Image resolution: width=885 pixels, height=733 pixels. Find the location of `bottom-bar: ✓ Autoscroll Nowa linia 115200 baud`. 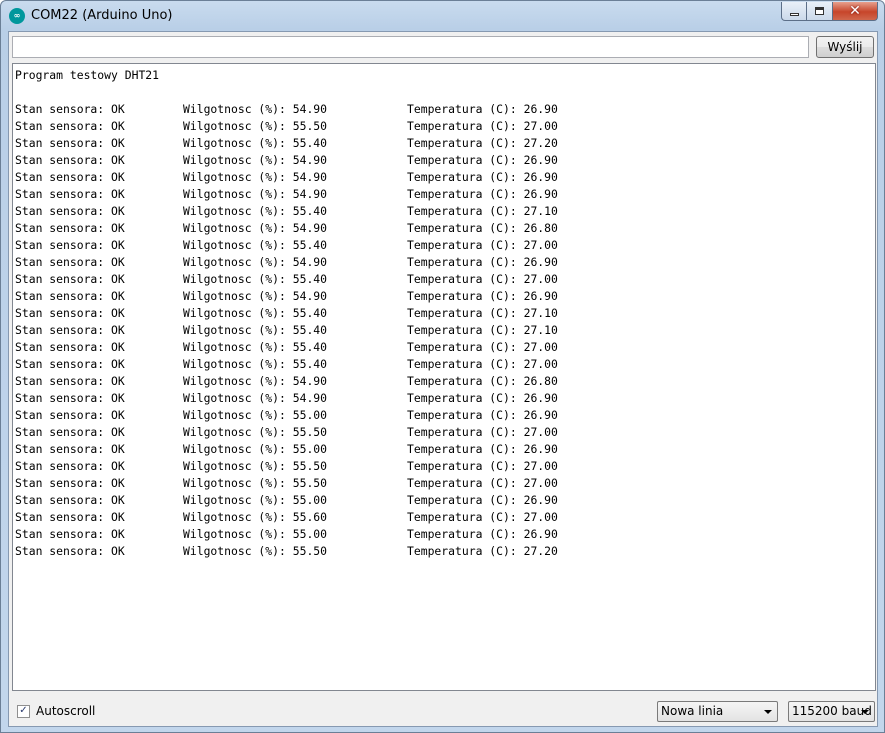

bottom-bar: ✓ Autoscroll Nowa linia 115200 baud is located at coordinates (443, 710).